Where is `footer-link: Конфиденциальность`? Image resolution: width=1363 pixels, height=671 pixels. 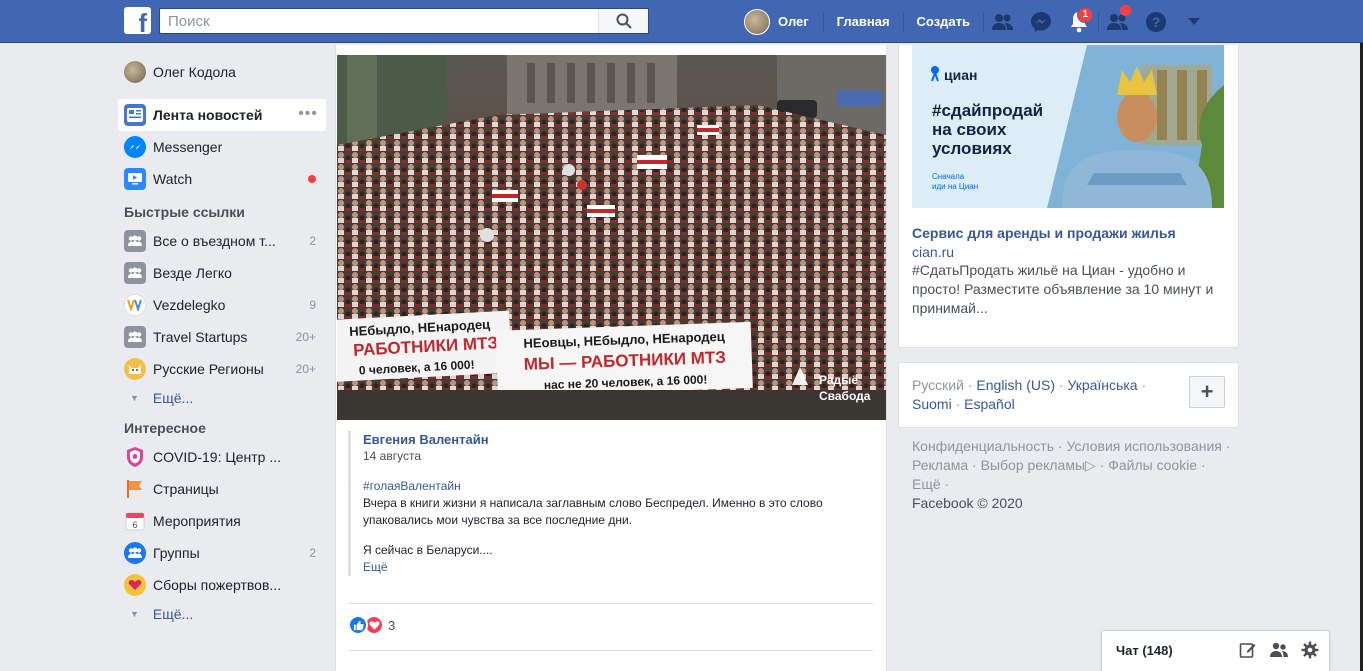 footer-link: Конфиденциальность is located at coordinates (983, 446).